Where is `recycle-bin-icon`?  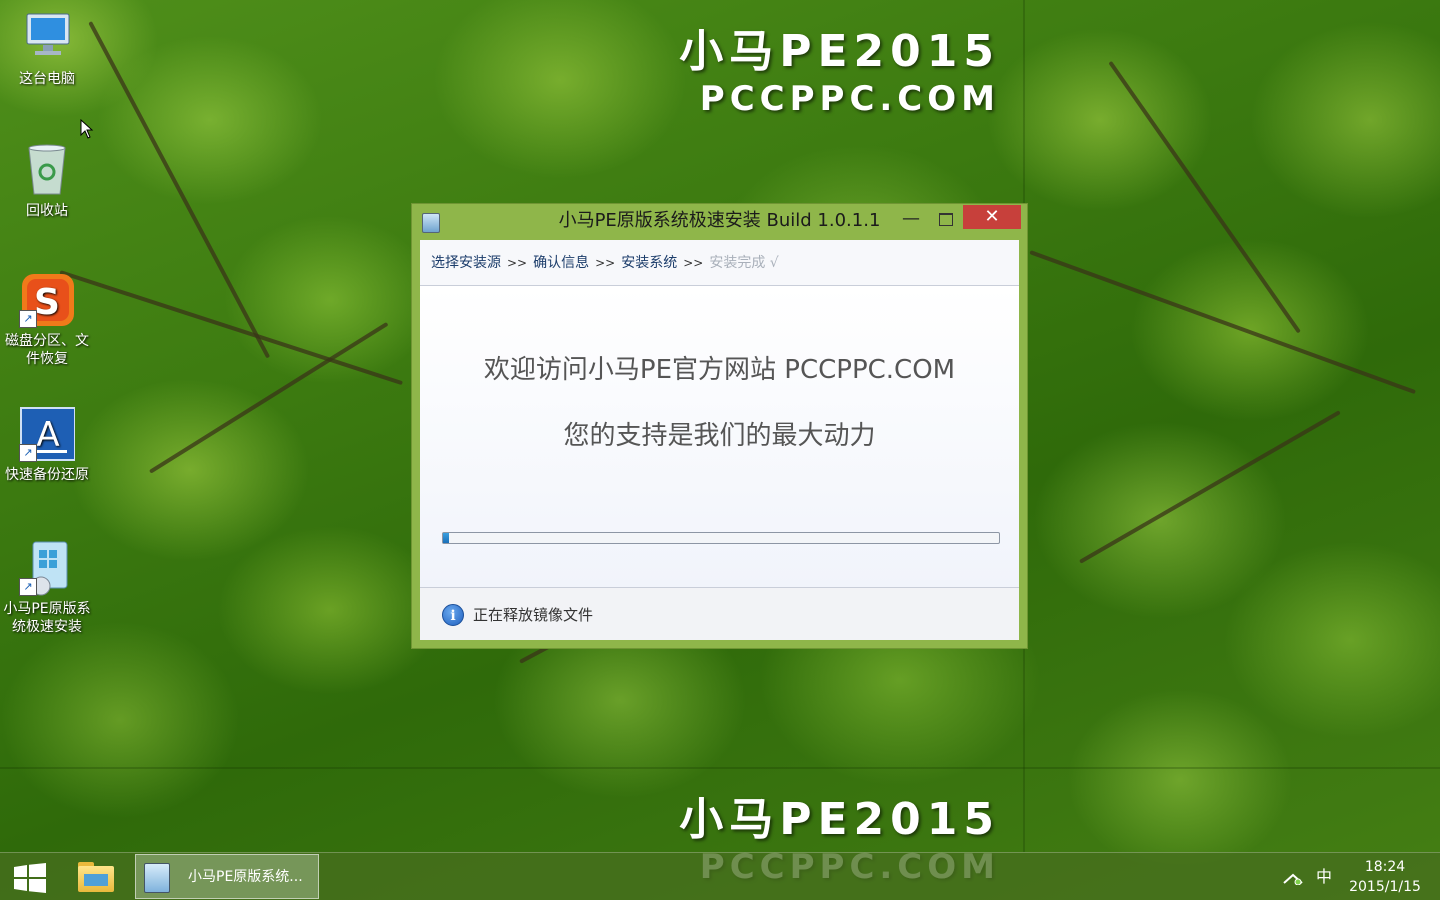 recycle-bin-icon is located at coordinates (47, 169).